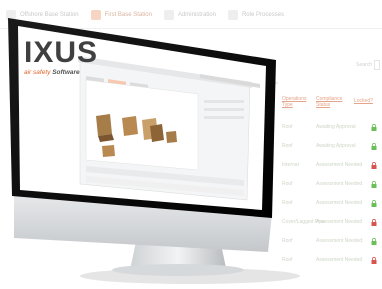  What do you see at coordinates (52, 72) in the screenshot?
I see `logo-tagline: air safety Software` at bounding box center [52, 72].